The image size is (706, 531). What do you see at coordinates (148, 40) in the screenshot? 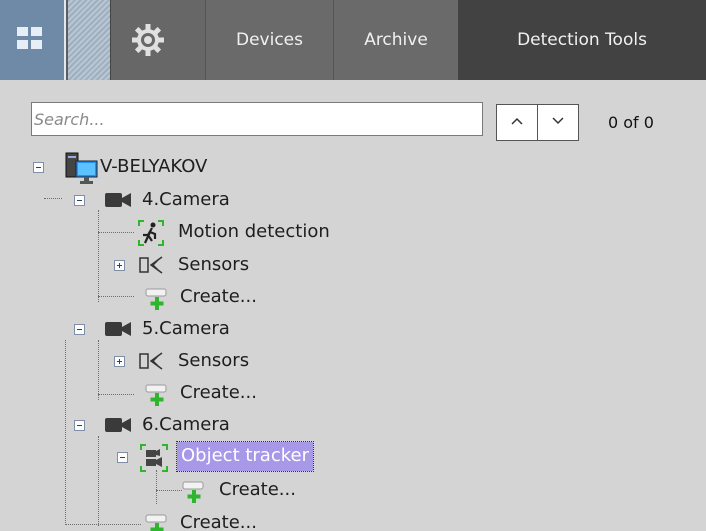
I see `gear-icon` at bounding box center [148, 40].